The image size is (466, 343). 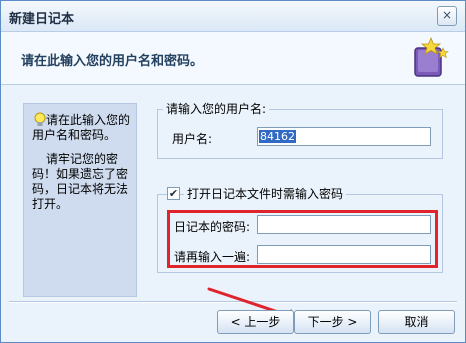 I want to click on username-input: 84162, so click(x=344, y=136).